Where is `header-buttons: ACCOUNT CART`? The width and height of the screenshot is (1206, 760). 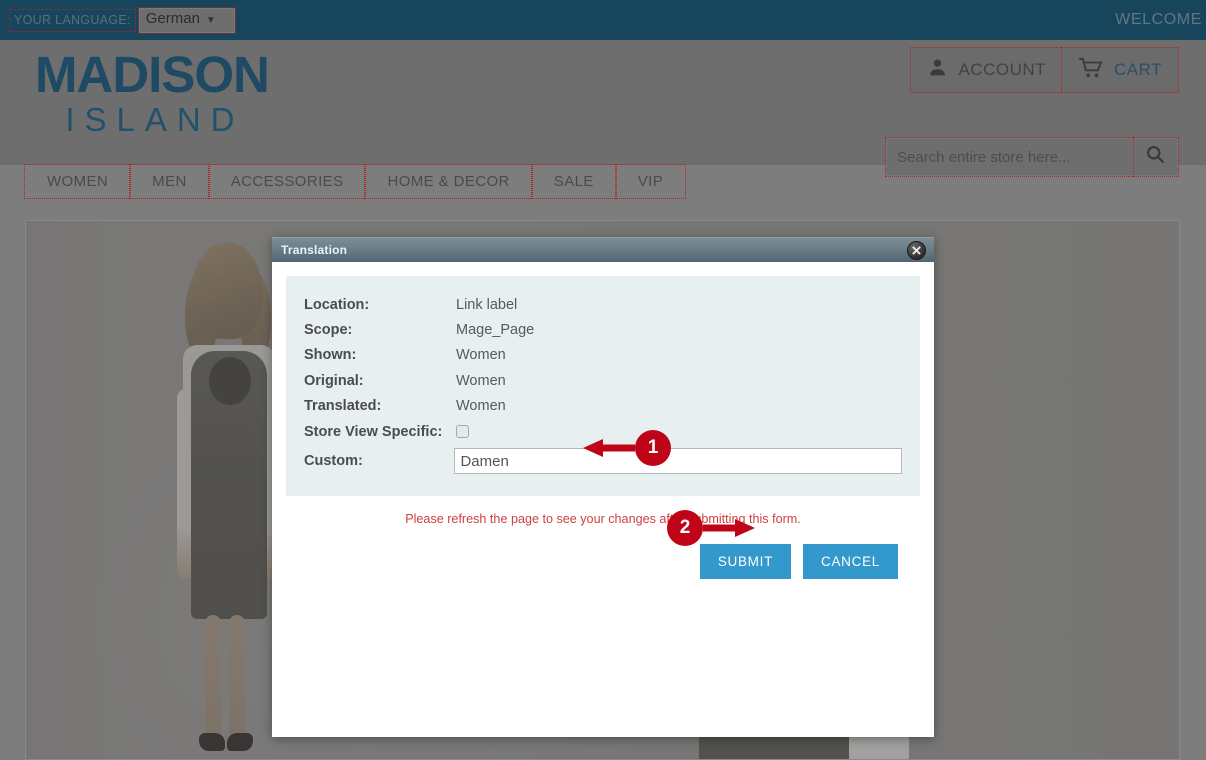 header-buttons: ACCOUNT CART is located at coordinates (1044, 70).